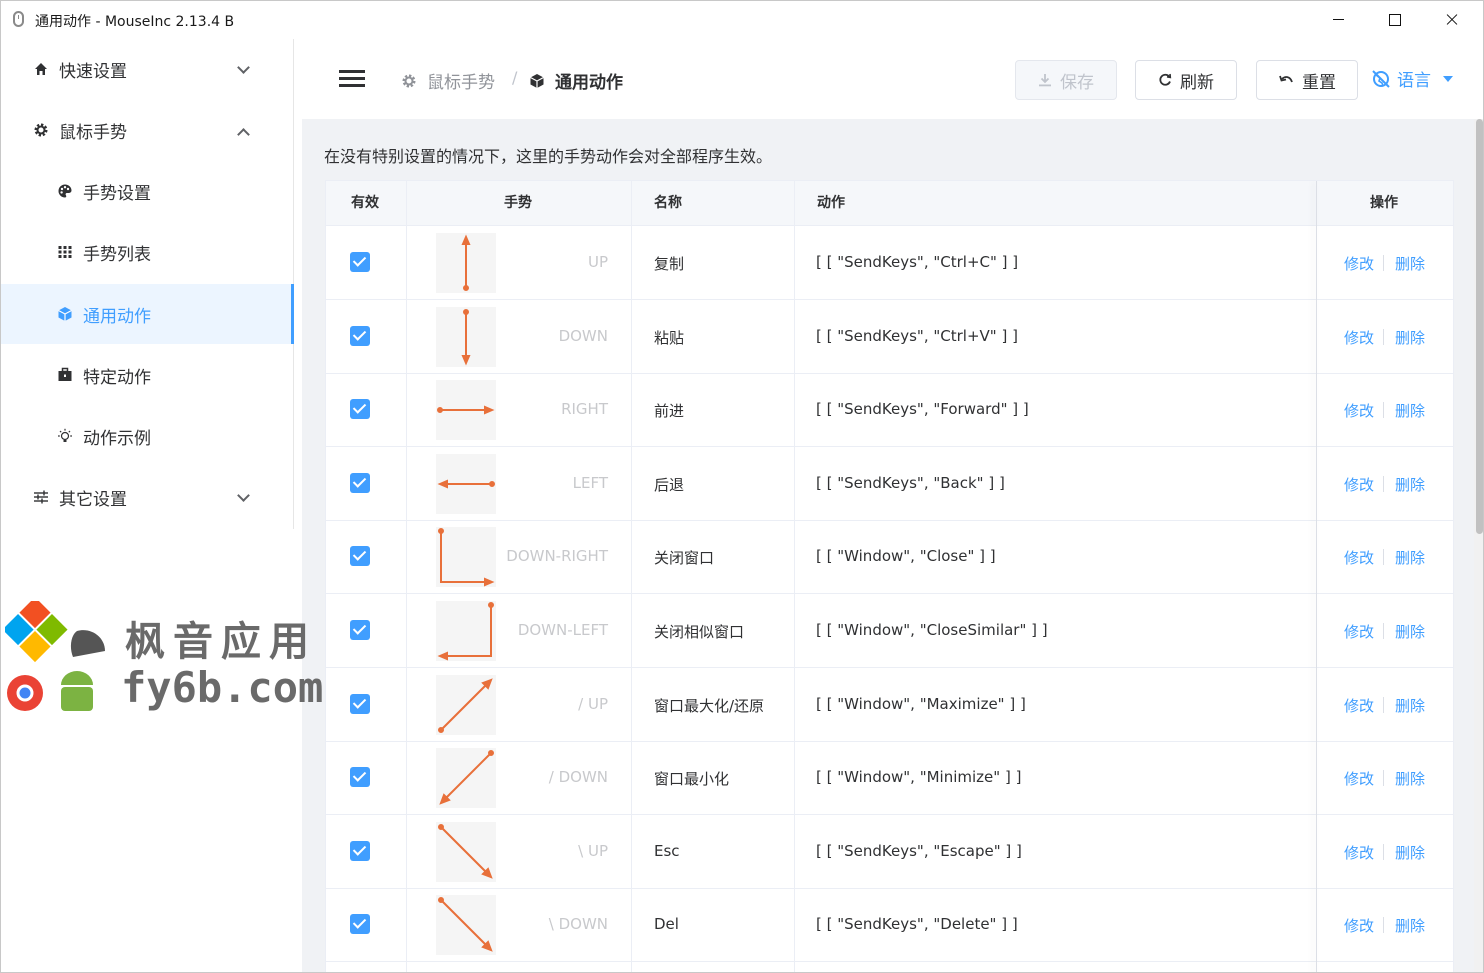  Describe the element at coordinates (243, 134) in the screenshot. I see `chevron-up-icon` at that location.